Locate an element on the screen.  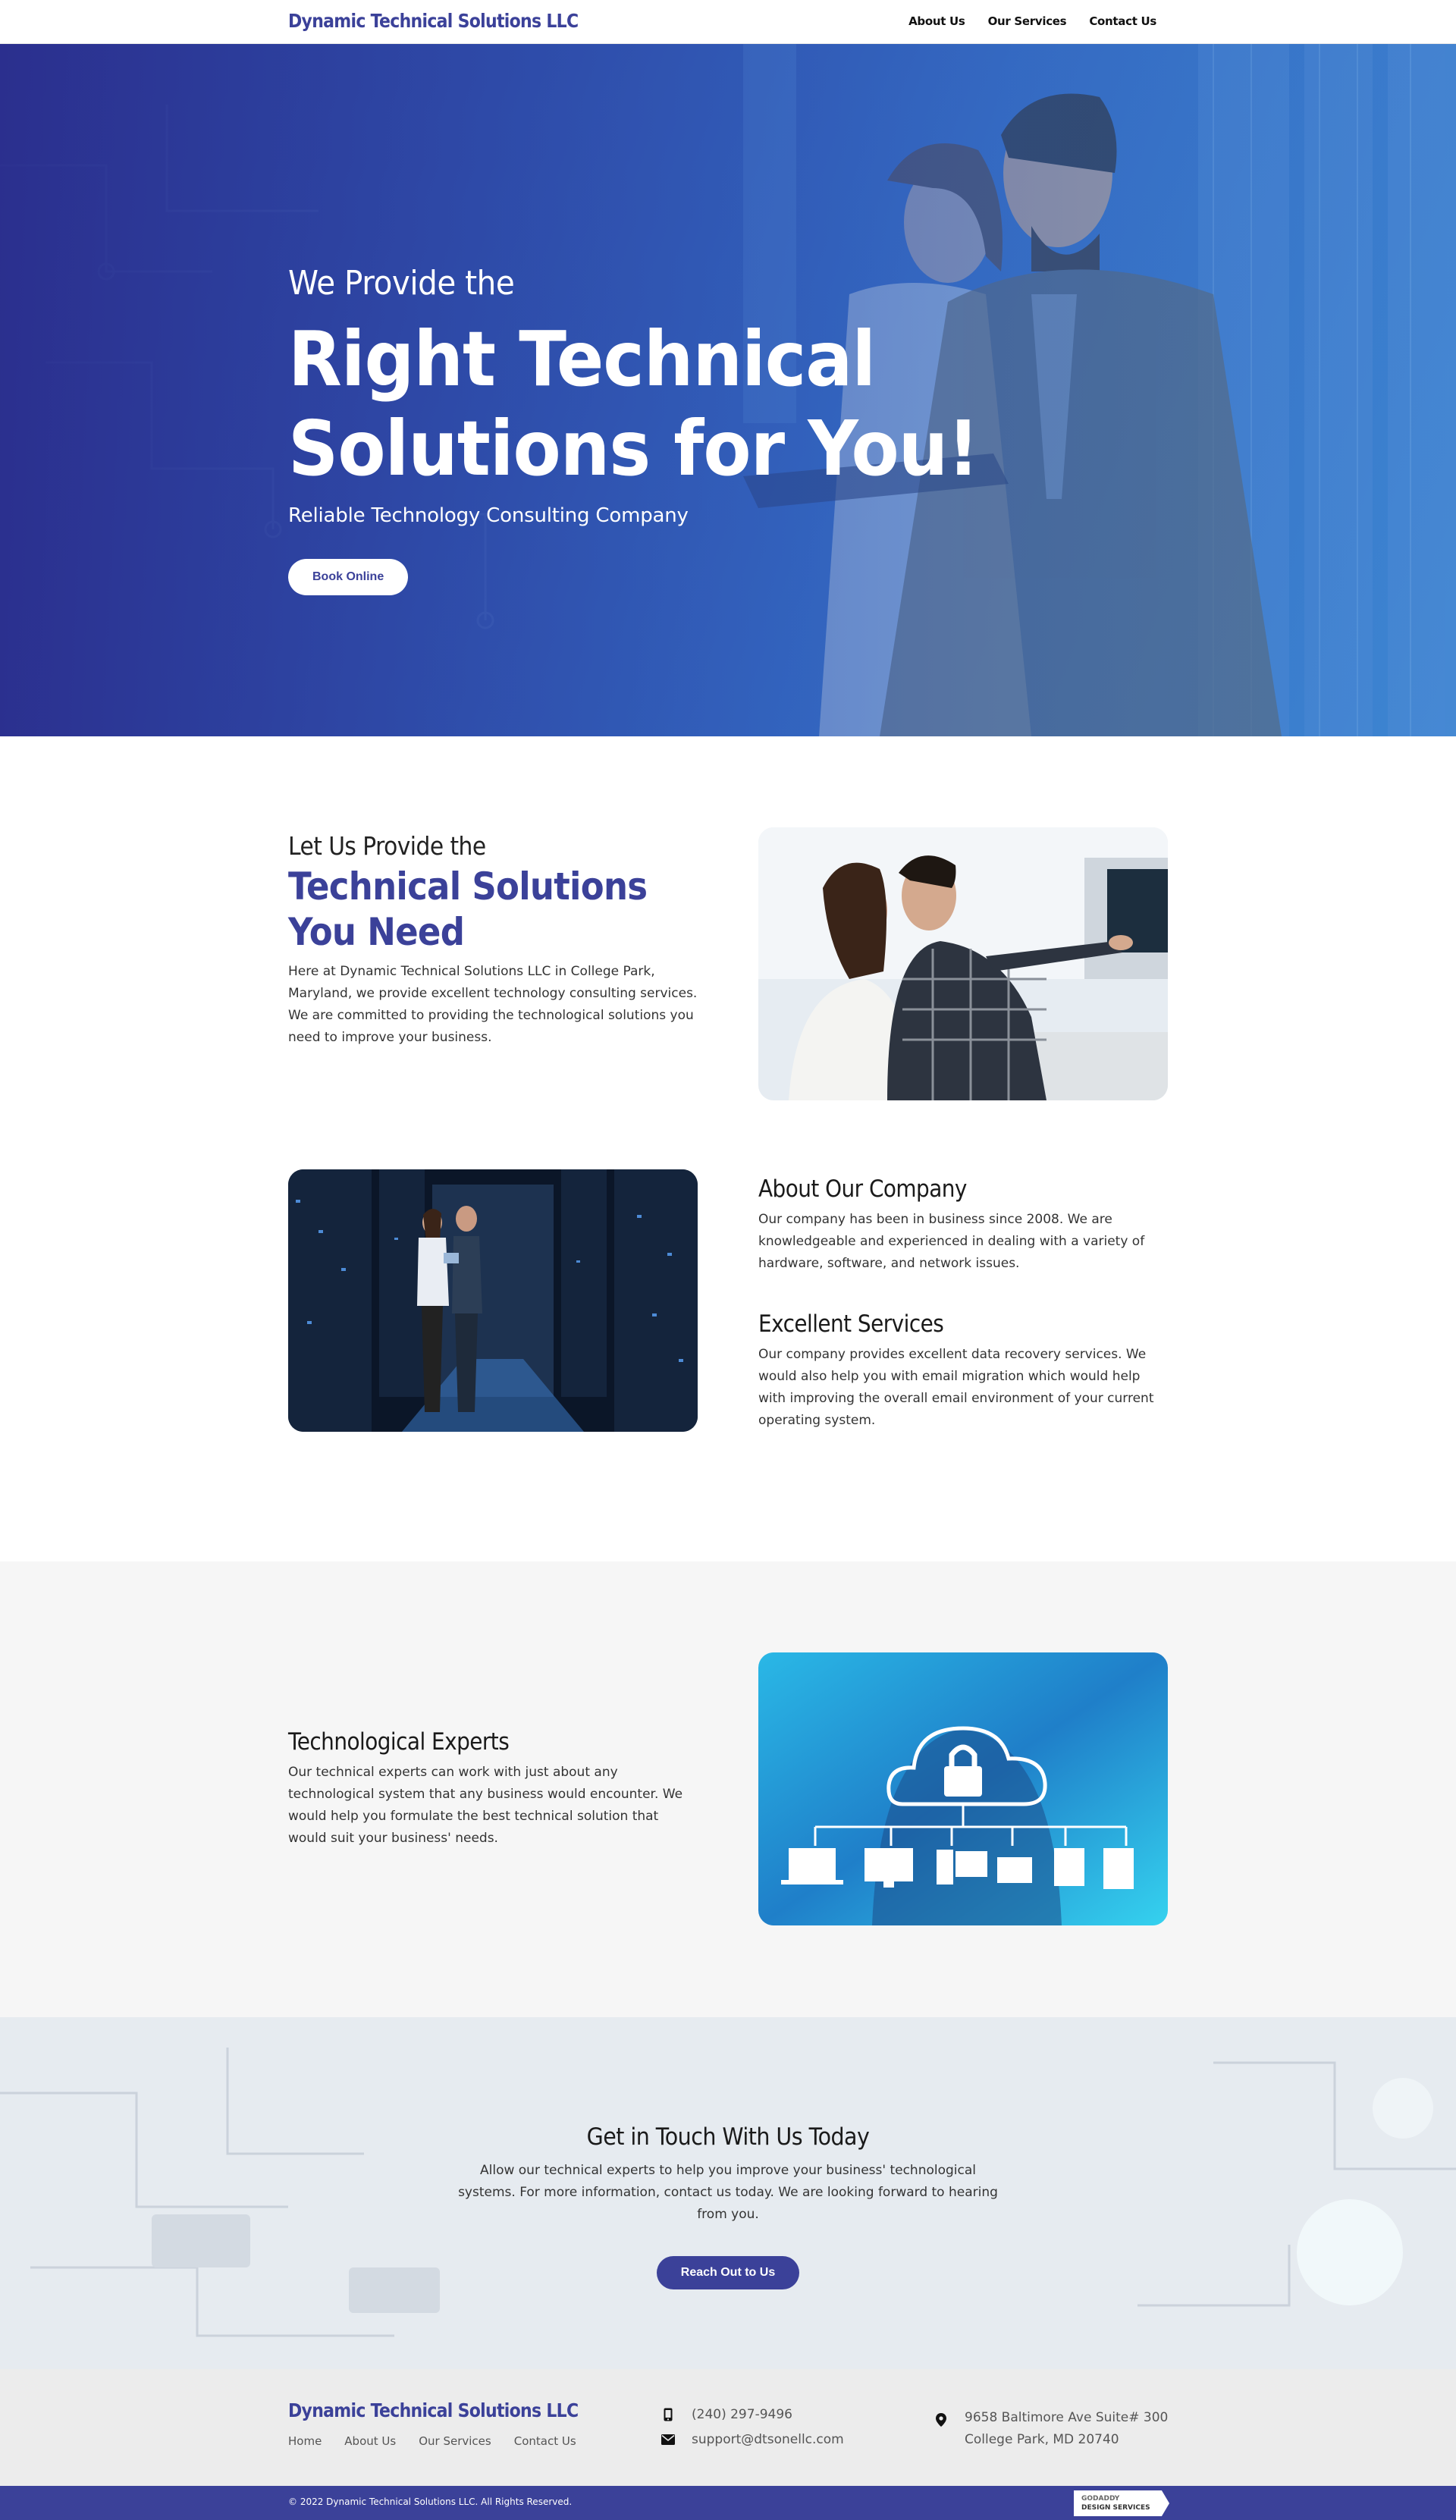
nav-about-us: About Us is located at coordinates (936, 21).